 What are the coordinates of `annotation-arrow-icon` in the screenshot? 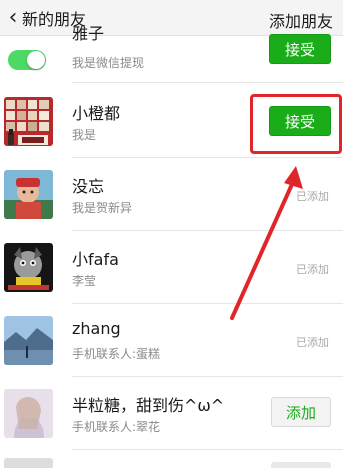 It's located at (266, 243).